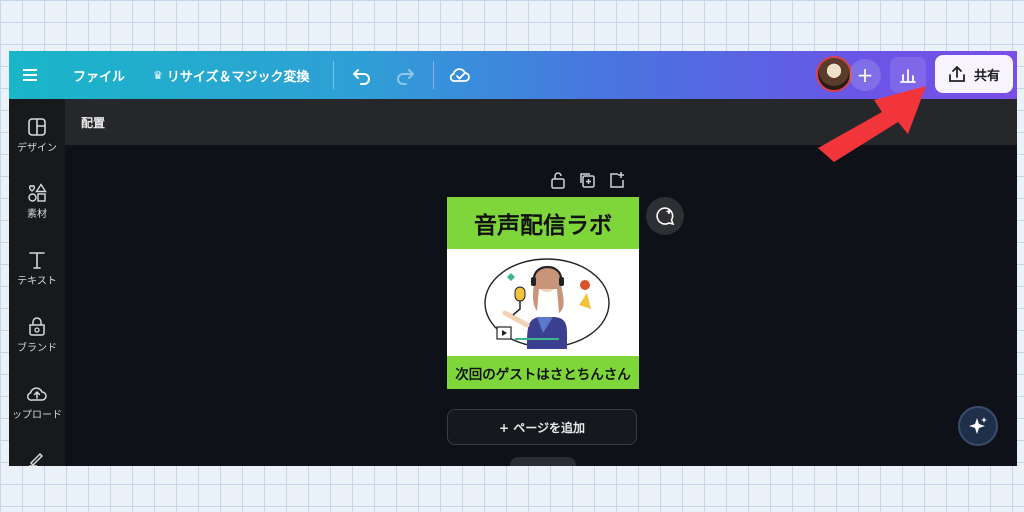 The image size is (1024, 512). I want to click on sidebar-item-label: ップロード, so click(37, 415).